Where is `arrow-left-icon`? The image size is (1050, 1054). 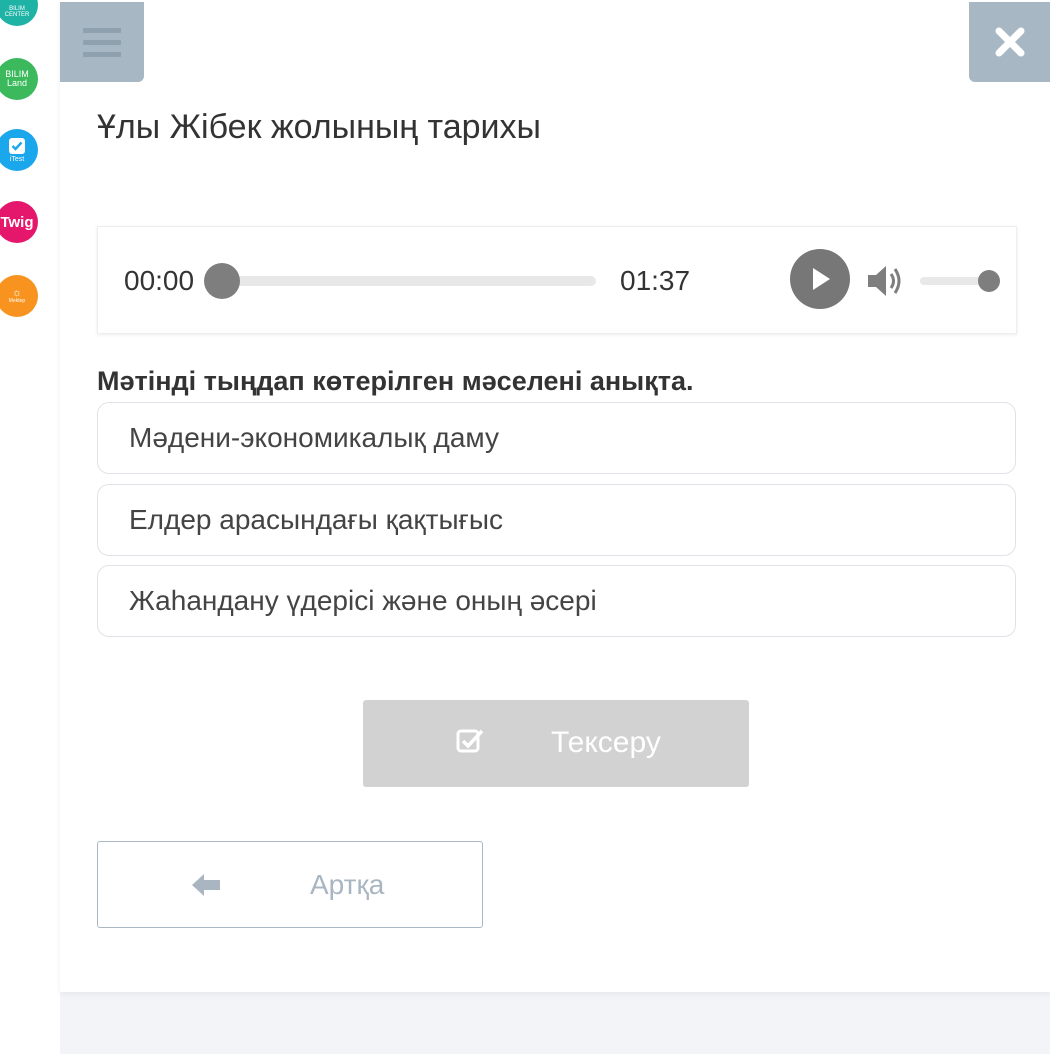
arrow-left-icon is located at coordinates (206, 885).